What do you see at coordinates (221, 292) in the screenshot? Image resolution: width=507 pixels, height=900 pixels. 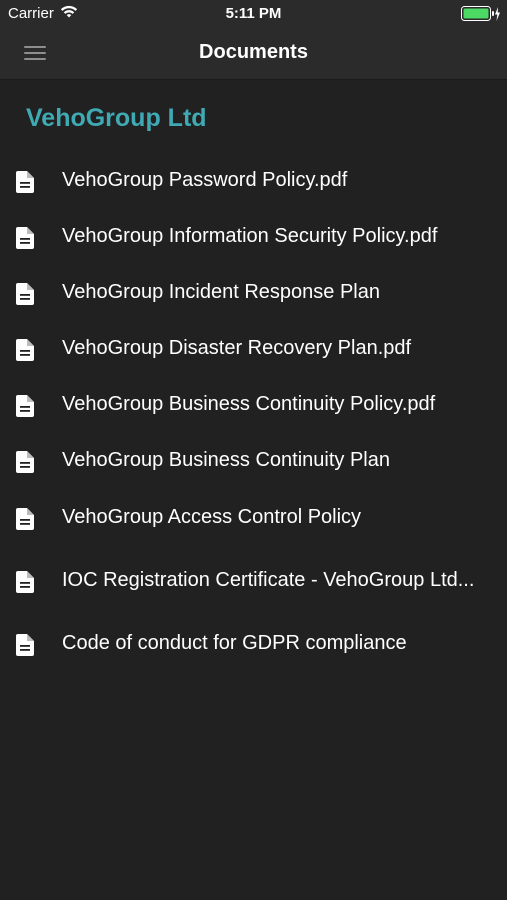 I see `document-label: VehoGroup Incident Response Plan` at bounding box center [221, 292].